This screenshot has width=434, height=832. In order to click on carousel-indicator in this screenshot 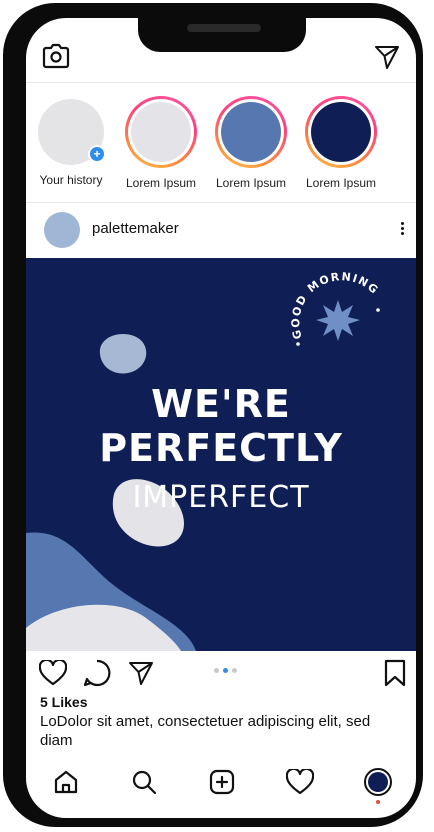, I will do `click(226, 671)`.